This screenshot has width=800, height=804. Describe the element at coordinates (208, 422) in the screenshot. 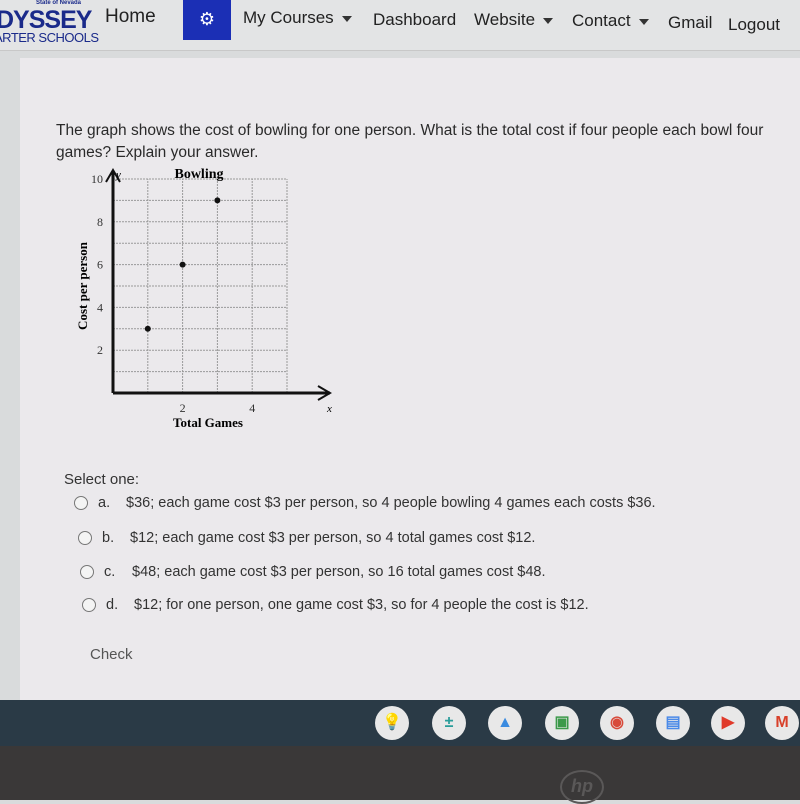

I see `x-axis-label: Total Games` at that location.